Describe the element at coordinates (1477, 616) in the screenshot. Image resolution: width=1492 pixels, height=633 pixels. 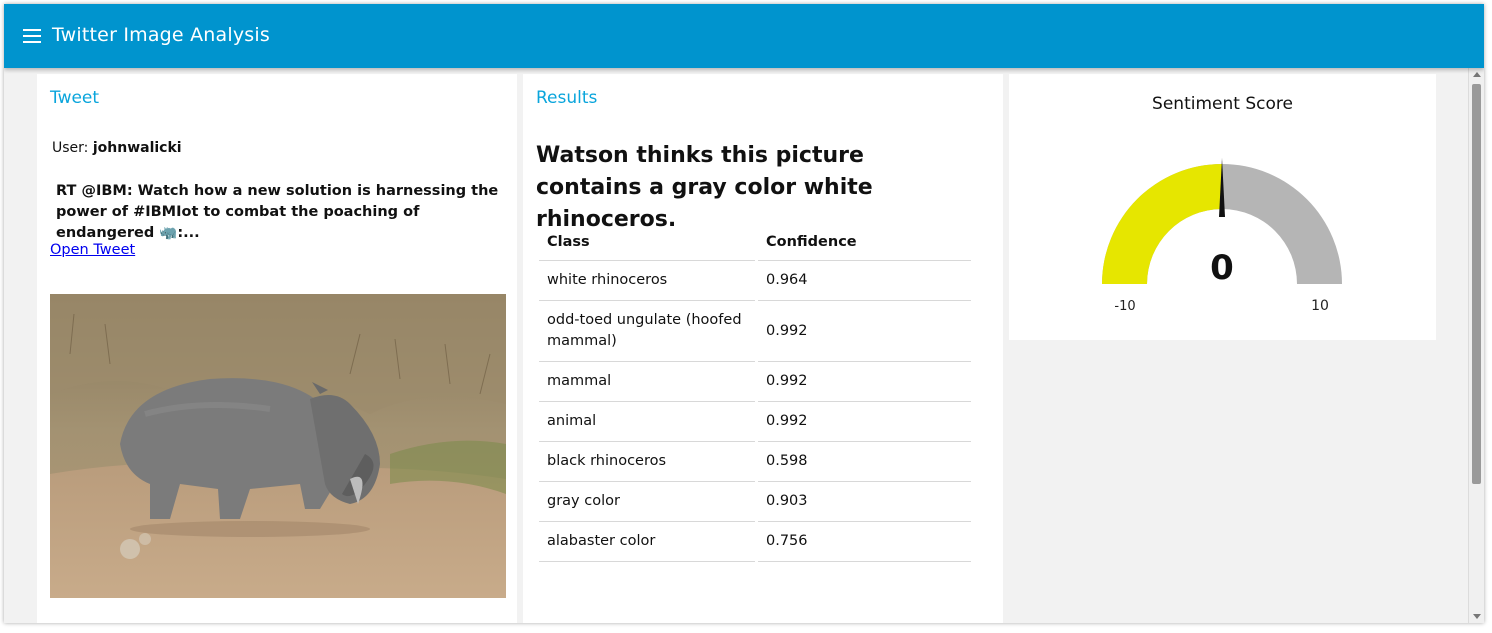
I see `scroll-down-arrow-icon` at that location.